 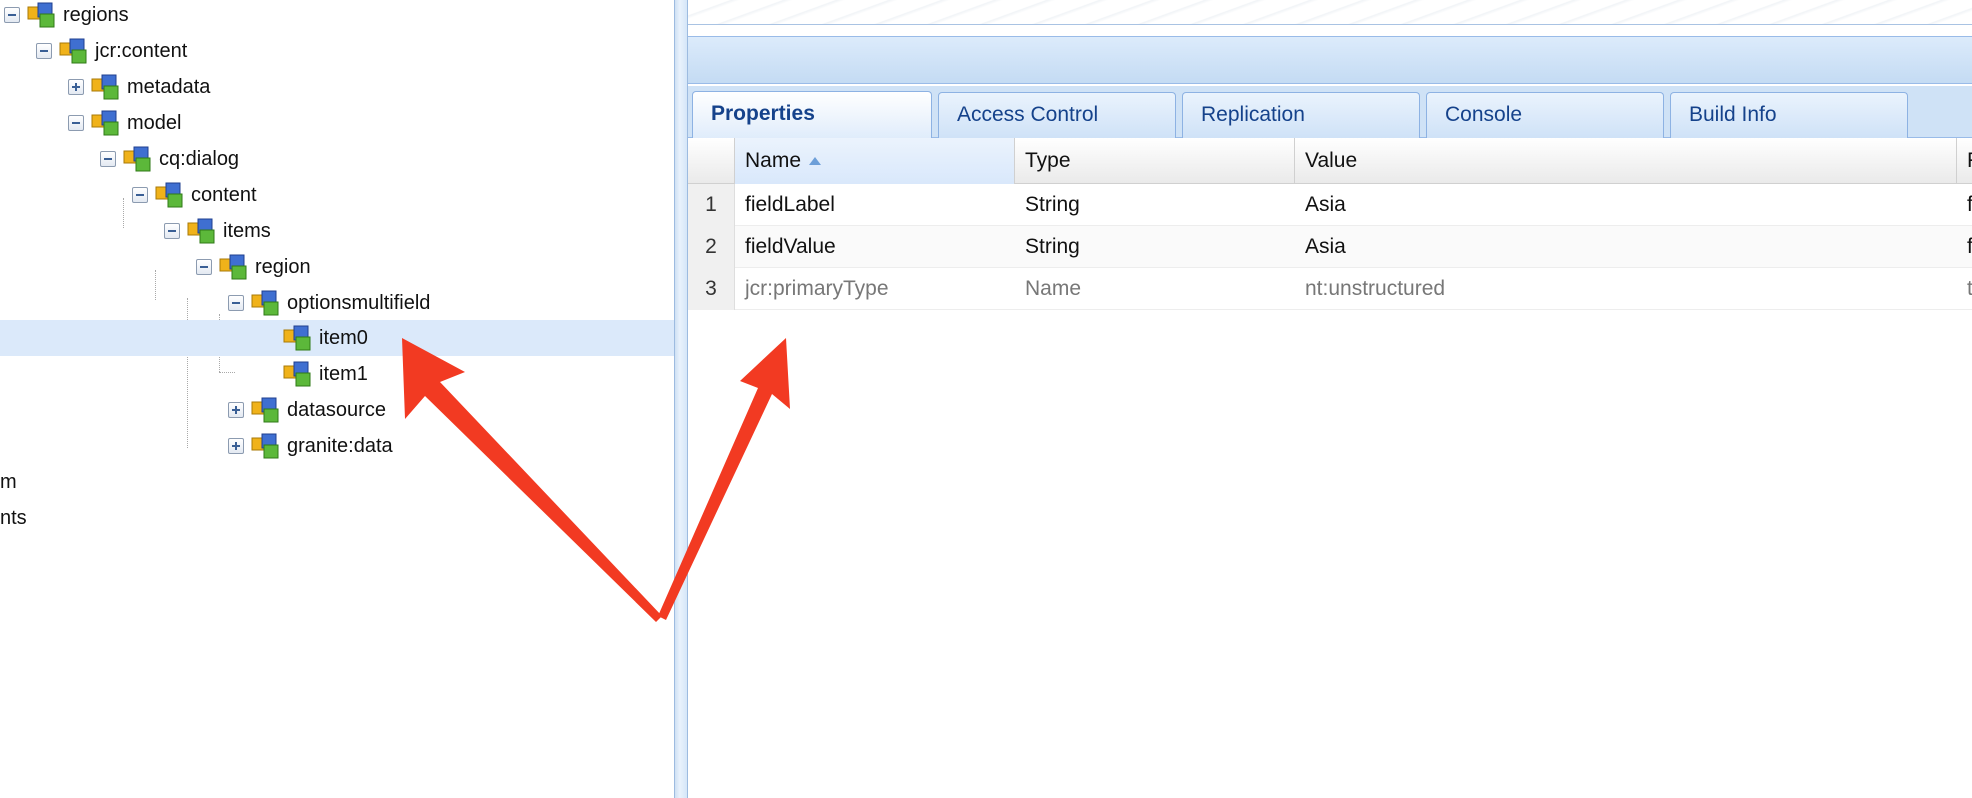 I want to click on tree-node-item1: item1, so click(x=337, y=374).